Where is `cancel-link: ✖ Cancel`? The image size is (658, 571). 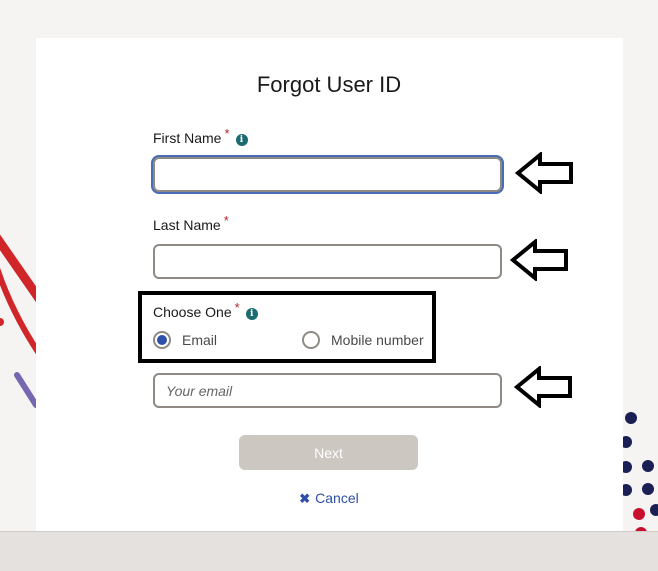 cancel-link: ✖ Cancel is located at coordinates (329, 498).